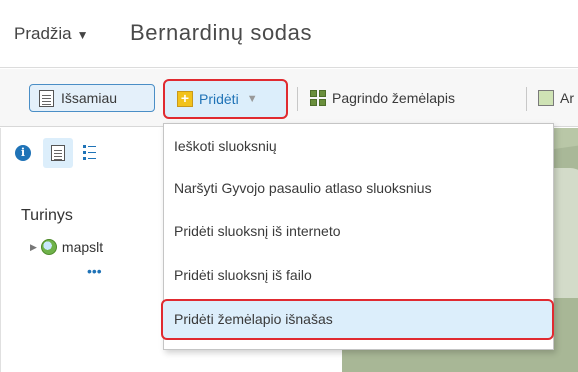  What do you see at coordinates (82, 247) in the screenshot?
I see `layer-name: mapslt` at bounding box center [82, 247].